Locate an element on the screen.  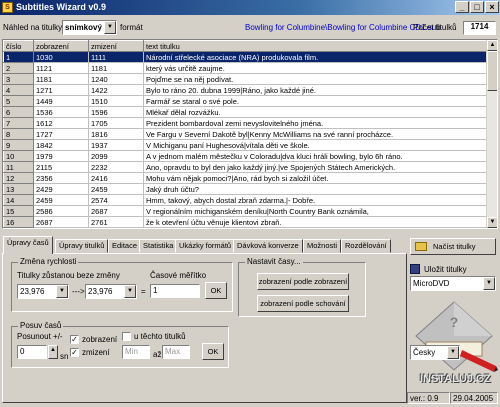
preview-select: snímkový ▼ is located at coordinates (89, 27).